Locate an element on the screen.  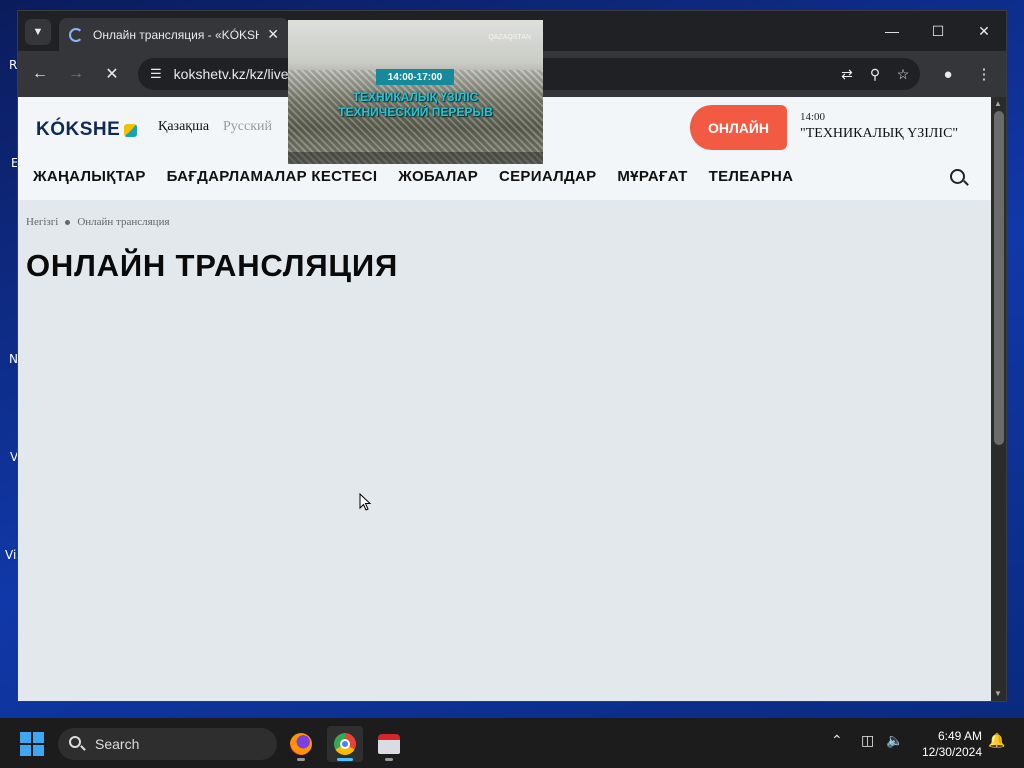
taskbar-chrome is located at coordinates (345, 744).